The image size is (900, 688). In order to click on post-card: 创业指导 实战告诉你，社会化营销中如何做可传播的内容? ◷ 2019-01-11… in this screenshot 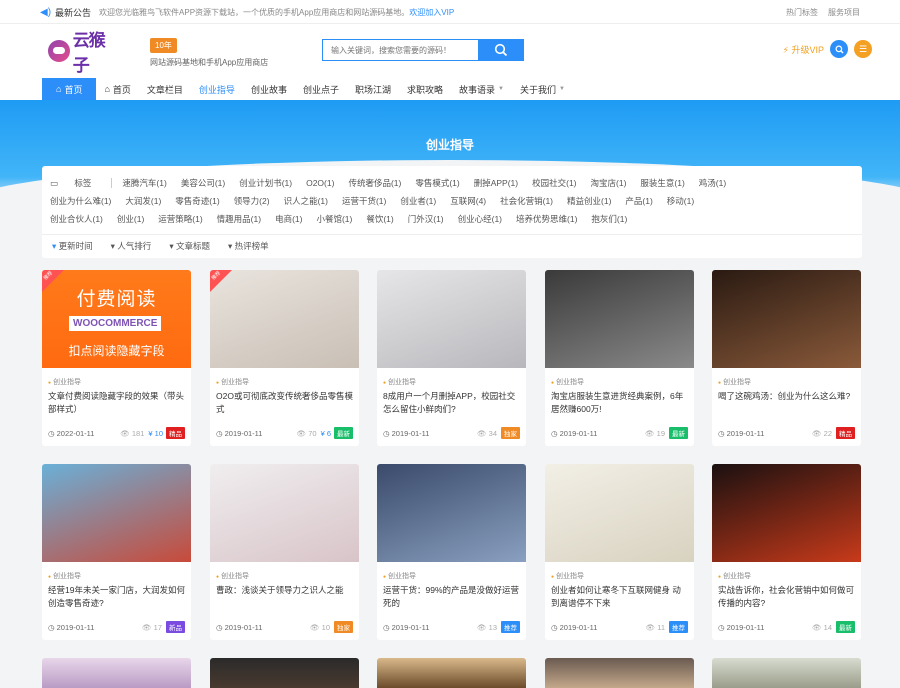, I will do `click(786, 552)`.